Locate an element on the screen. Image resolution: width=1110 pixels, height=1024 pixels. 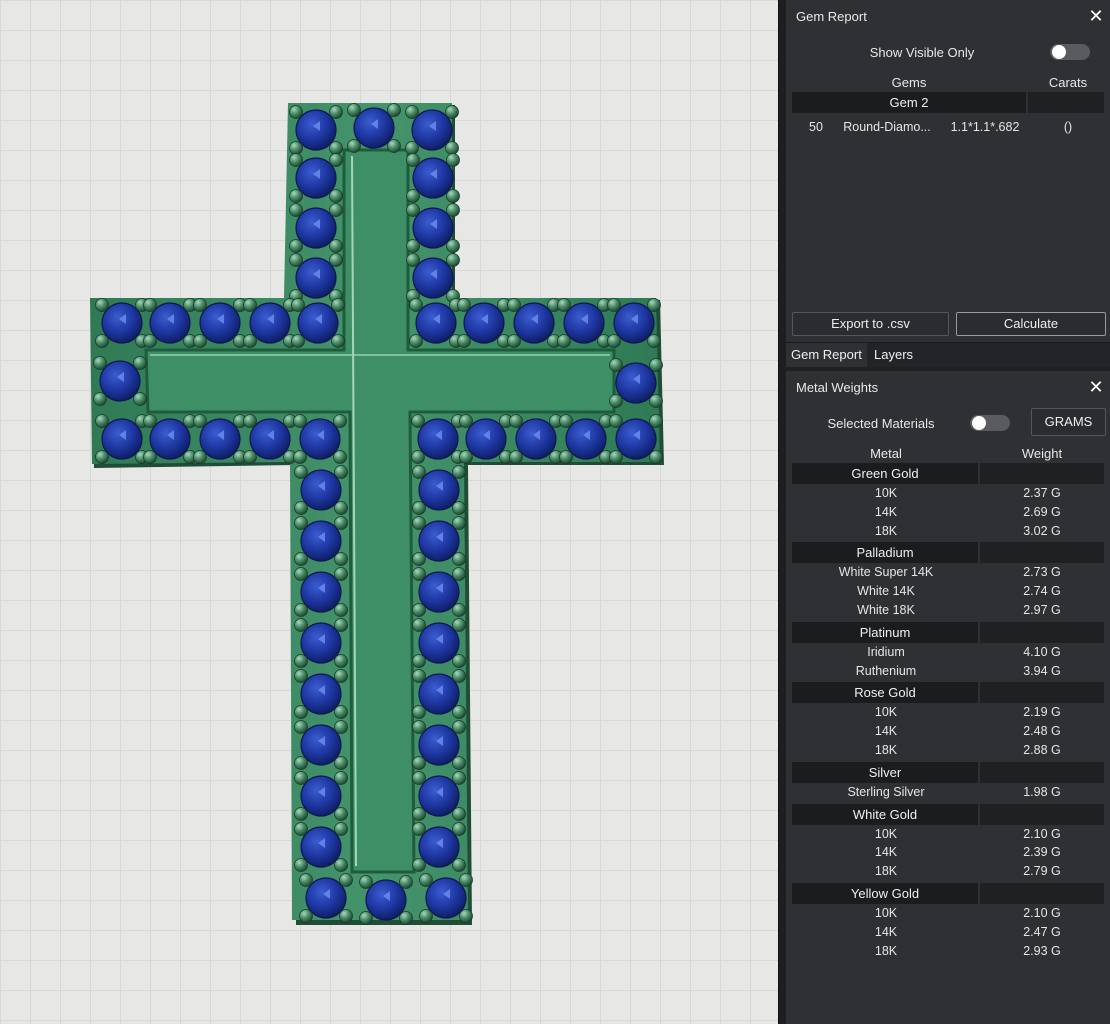
metal-group-row: Rose Gold is located at coordinates (948, 693).